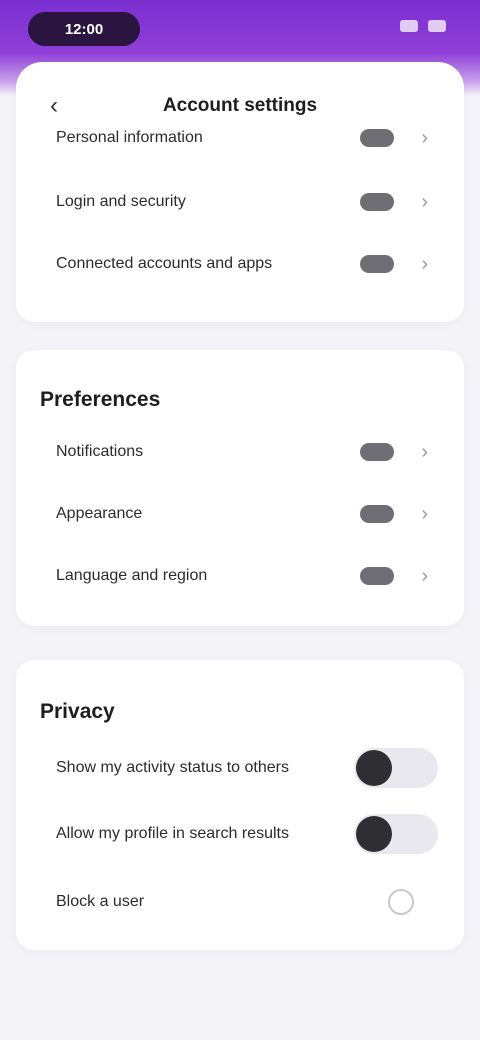 The image size is (480, 1040). I want to click on row-label: Block a user, so click(100, 901).